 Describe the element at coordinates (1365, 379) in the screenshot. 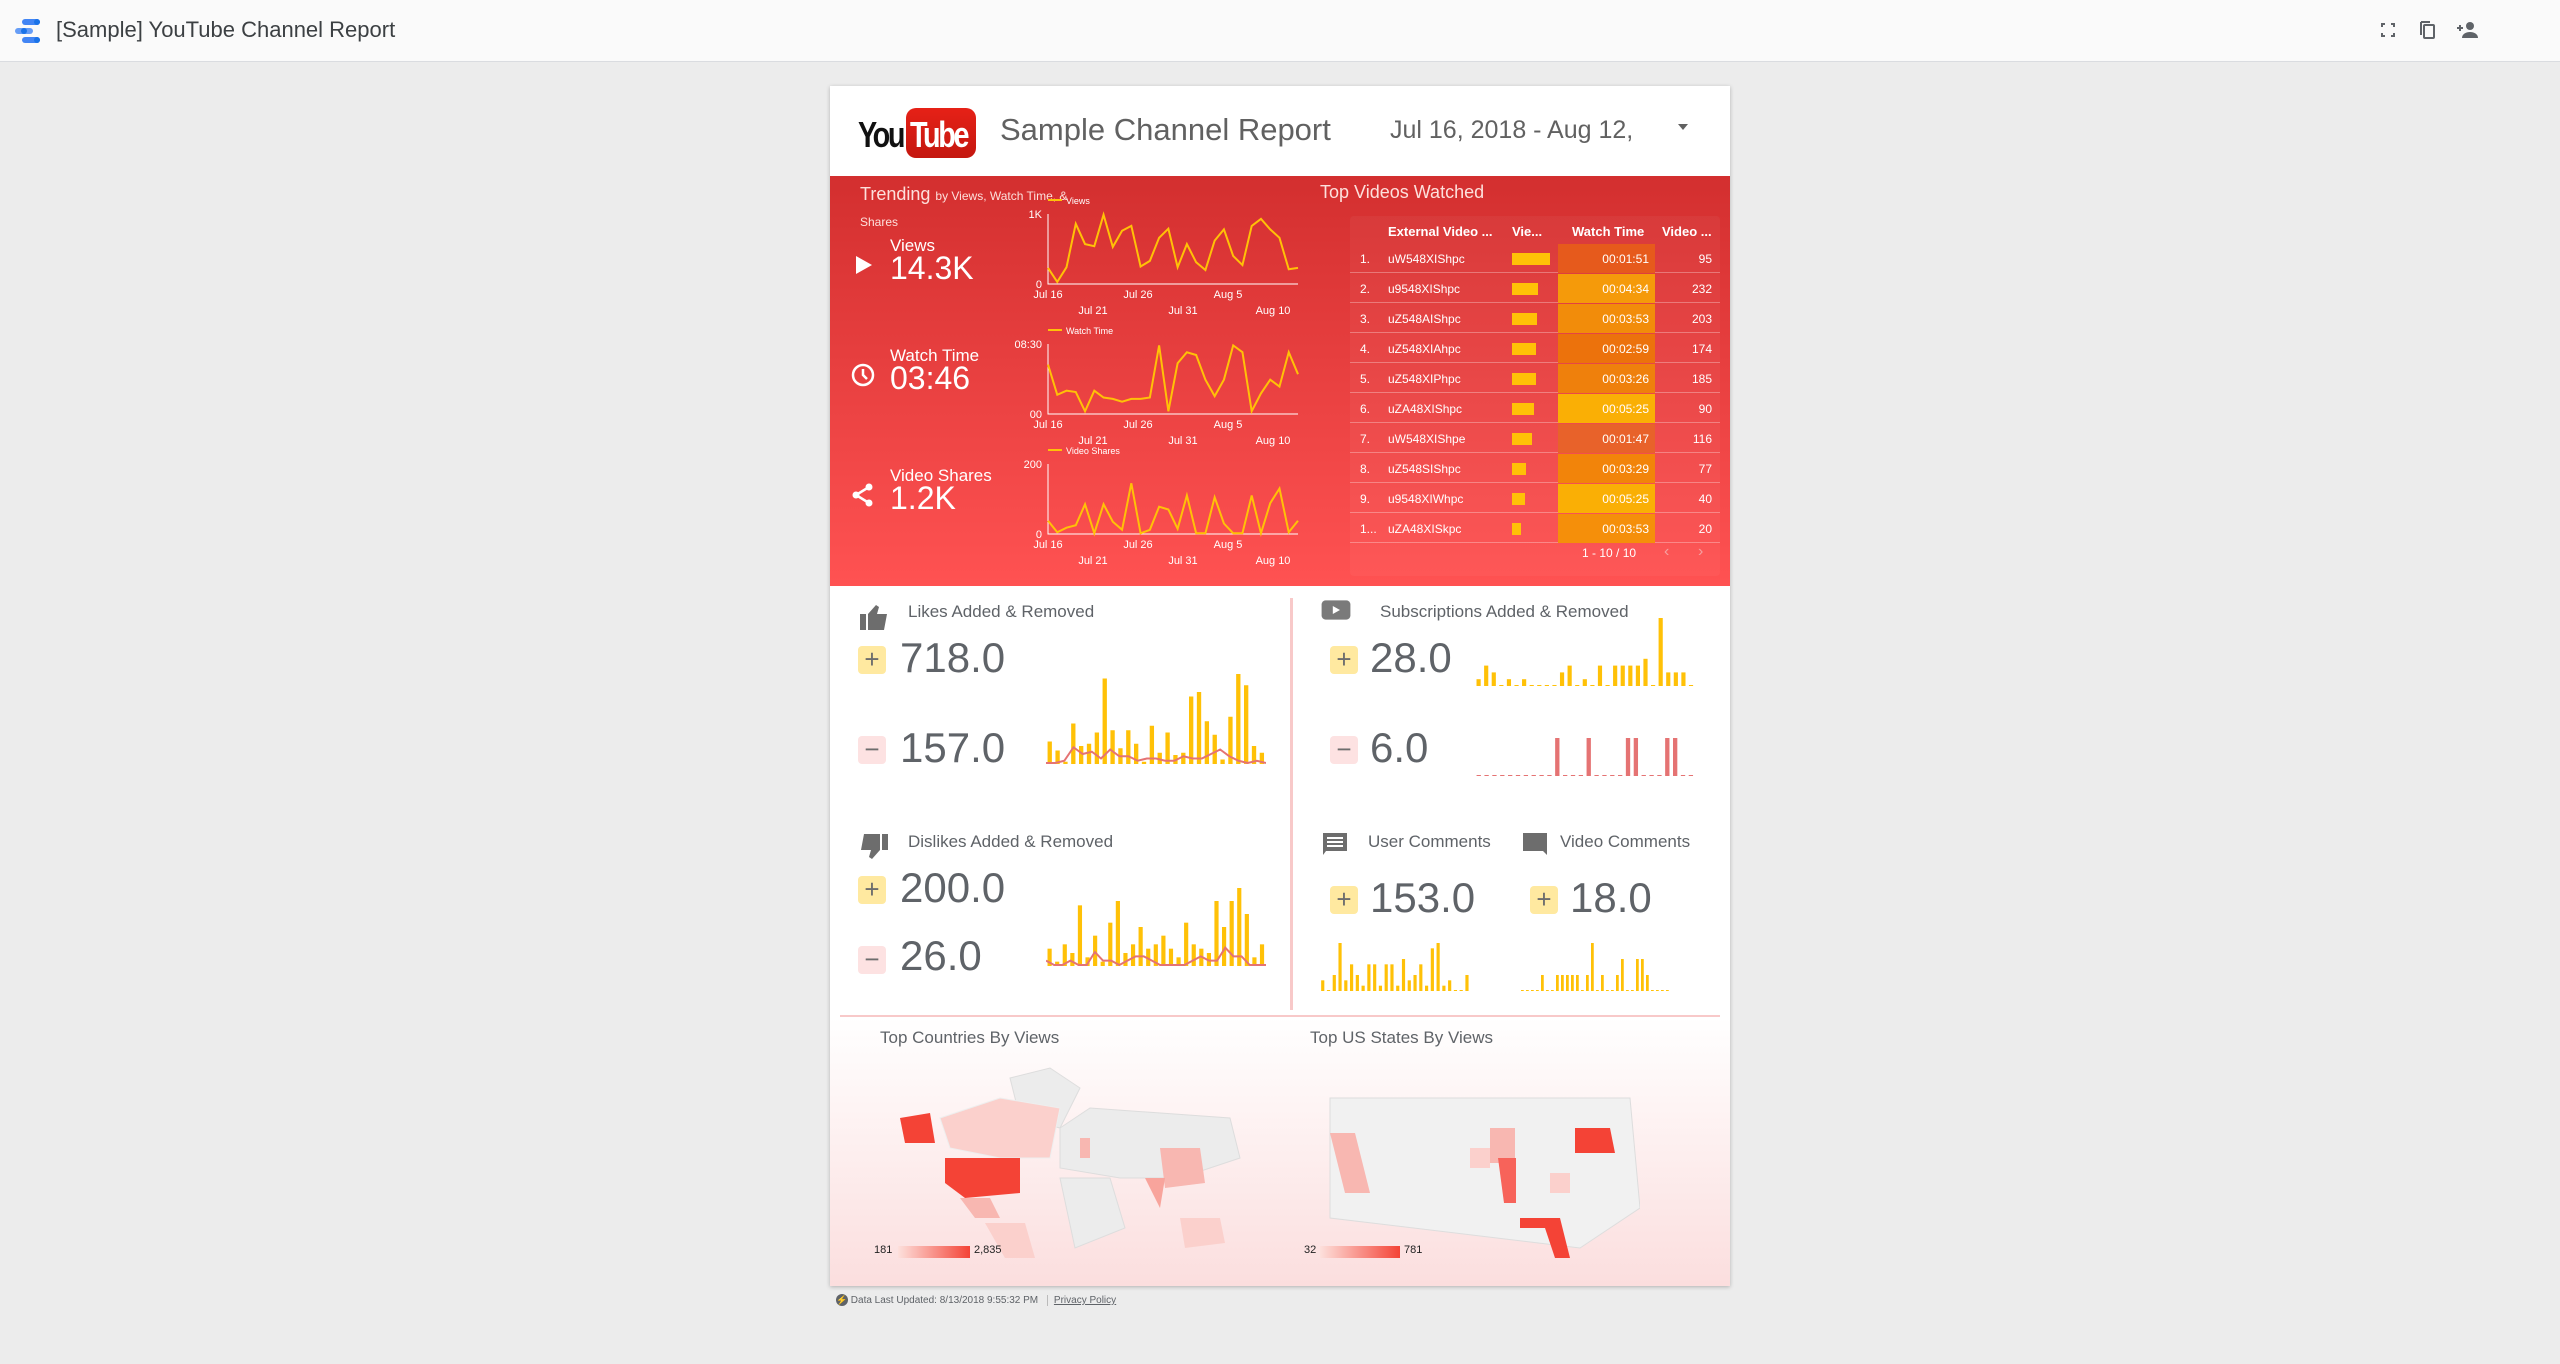

I see `row-rank: 5.` at that location.